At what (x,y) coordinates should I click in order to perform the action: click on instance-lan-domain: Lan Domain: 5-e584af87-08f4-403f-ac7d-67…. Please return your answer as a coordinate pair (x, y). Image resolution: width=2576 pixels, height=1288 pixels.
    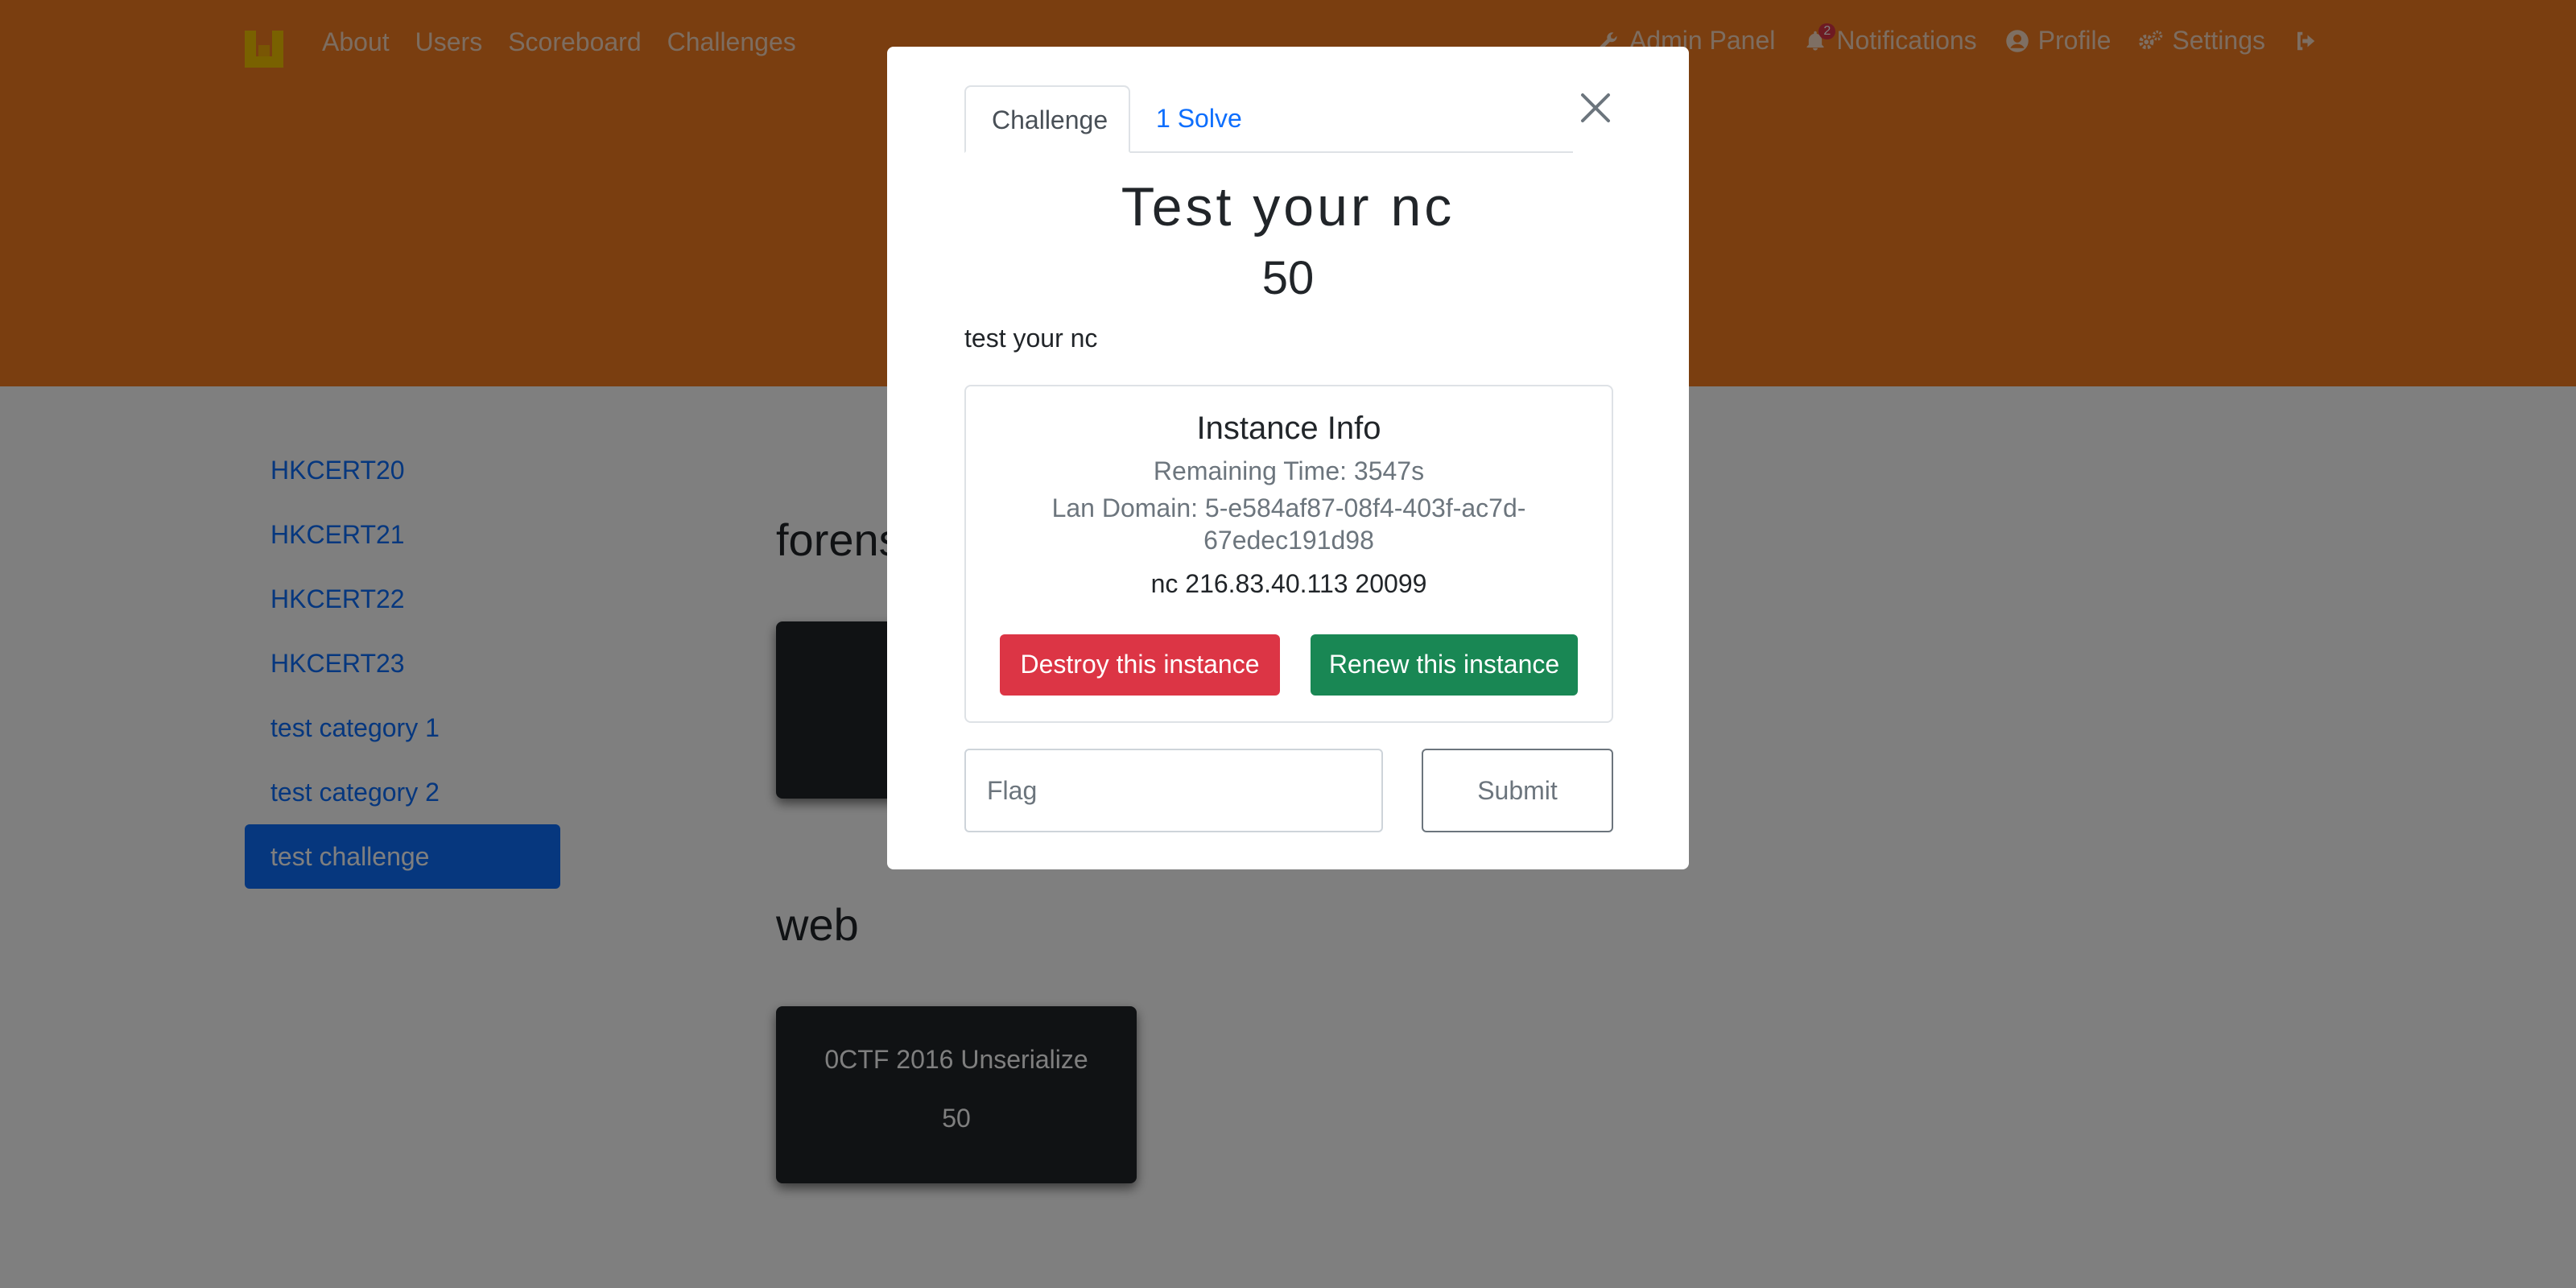
    Looking at the image, I should click on (1288, 524).